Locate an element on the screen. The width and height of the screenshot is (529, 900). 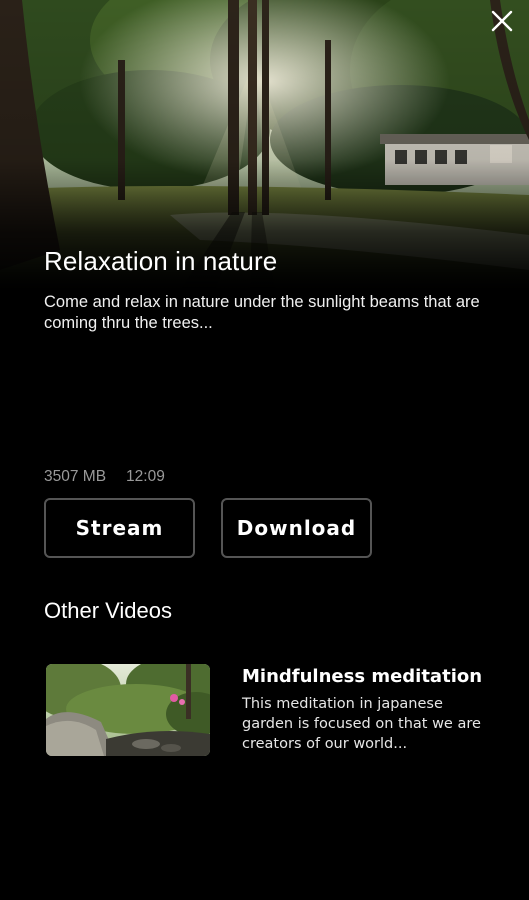
download-button: Download is located at coordinates (296, 528).